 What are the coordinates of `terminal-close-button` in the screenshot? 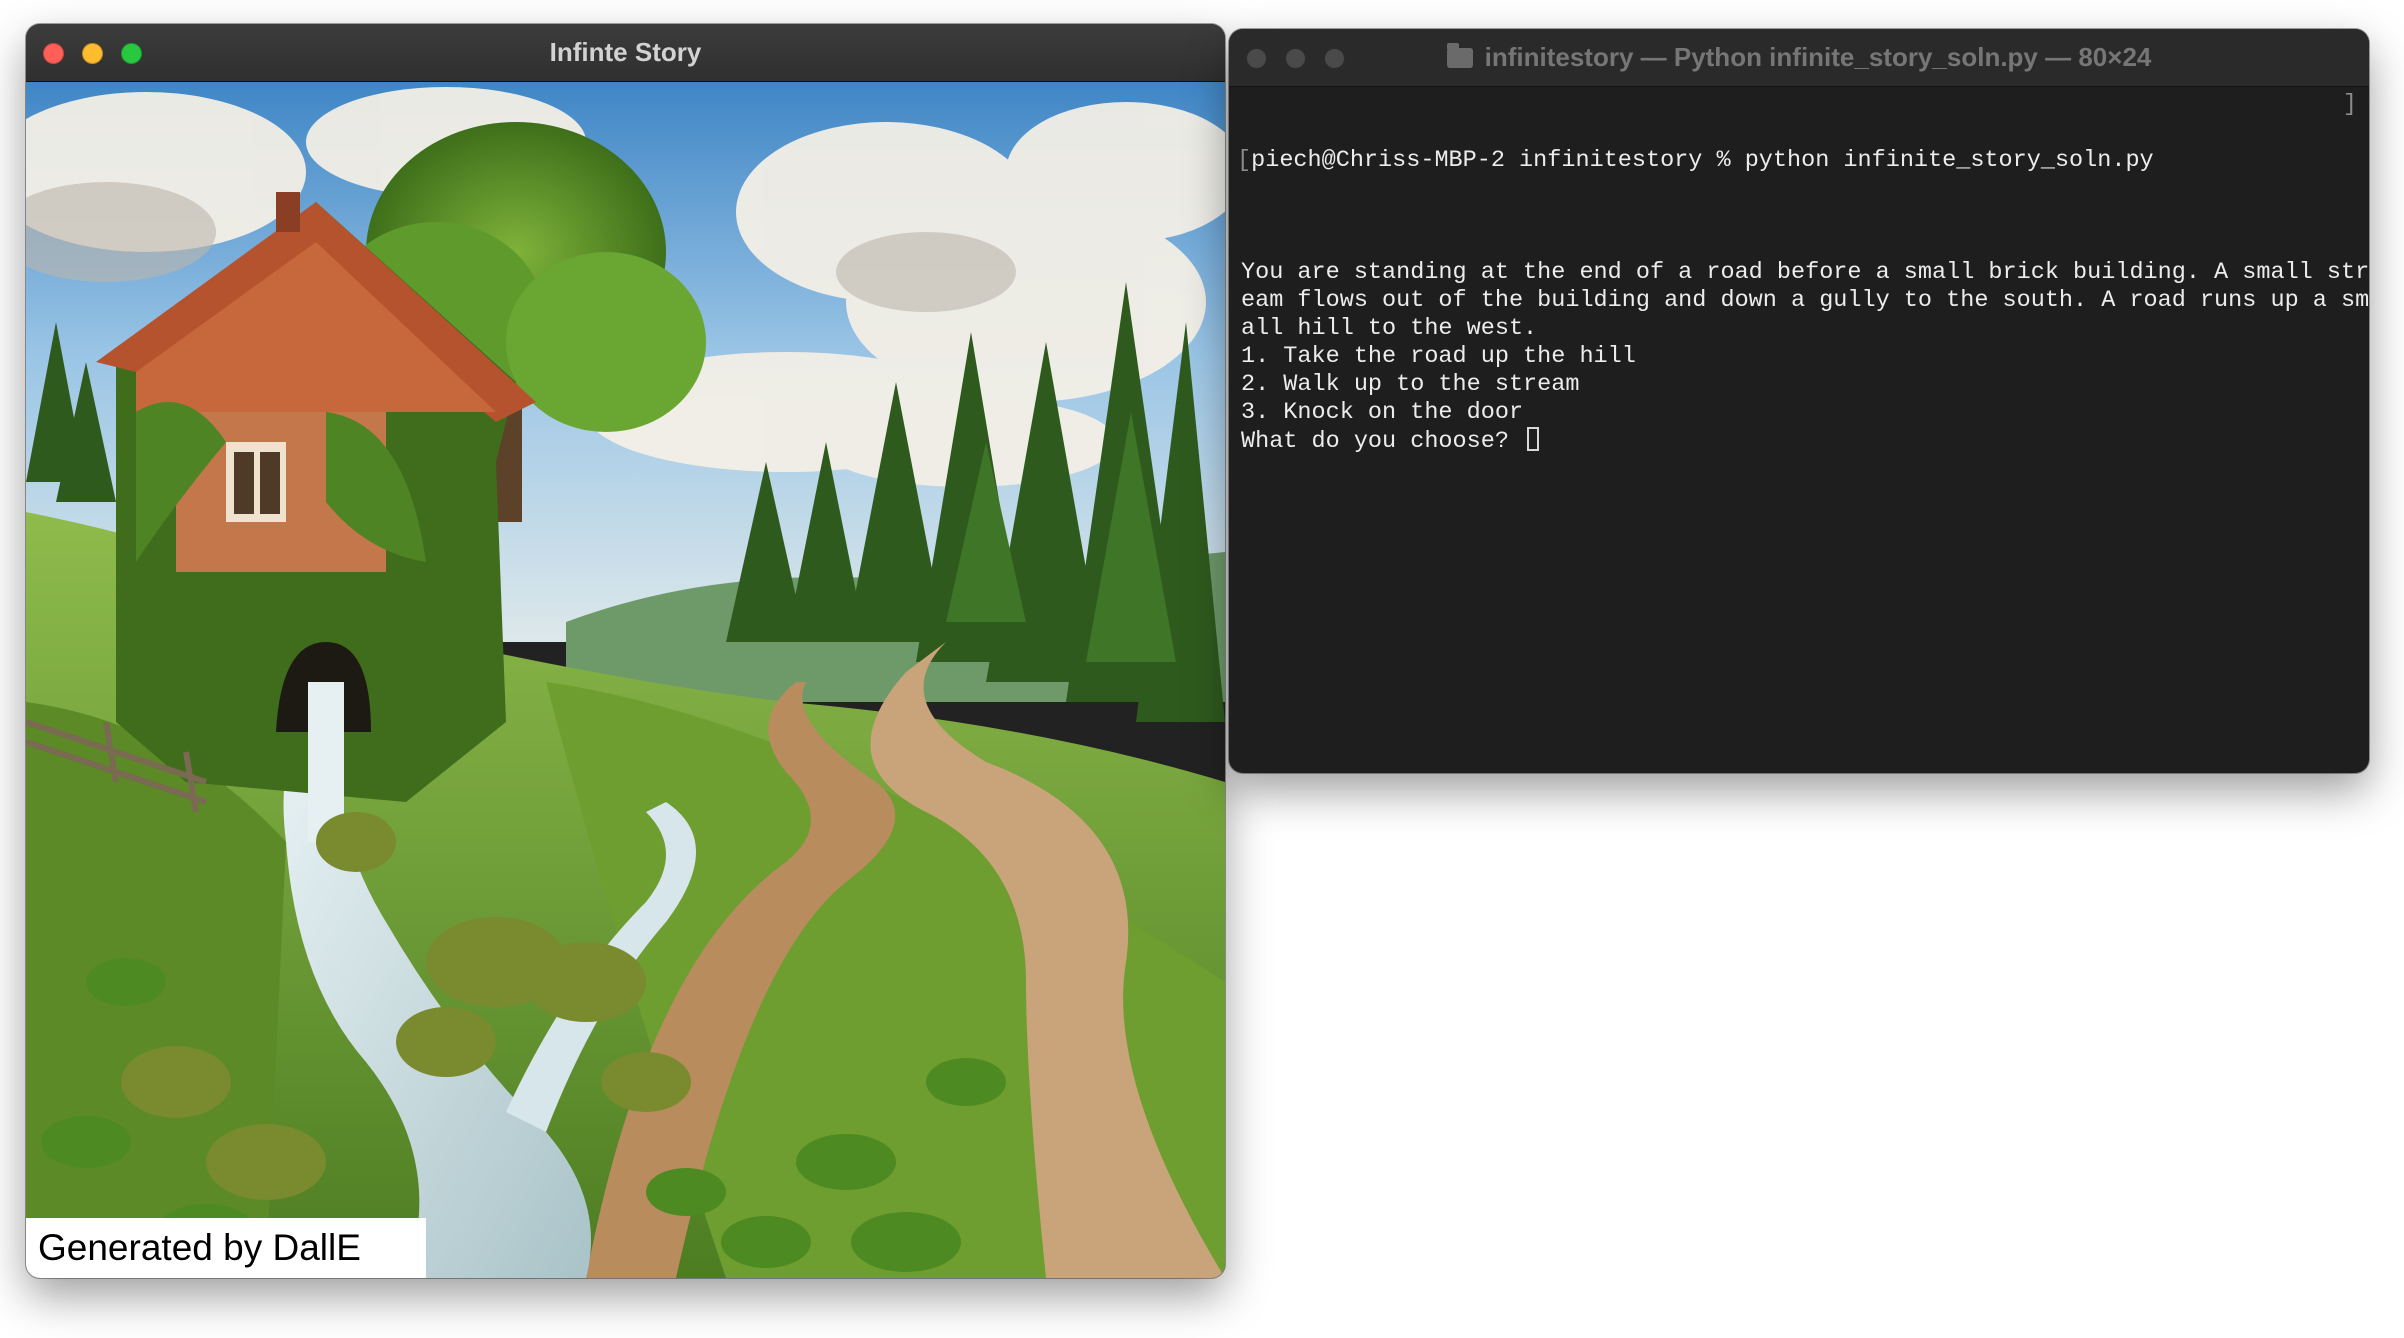 It's located at (1256, 58).